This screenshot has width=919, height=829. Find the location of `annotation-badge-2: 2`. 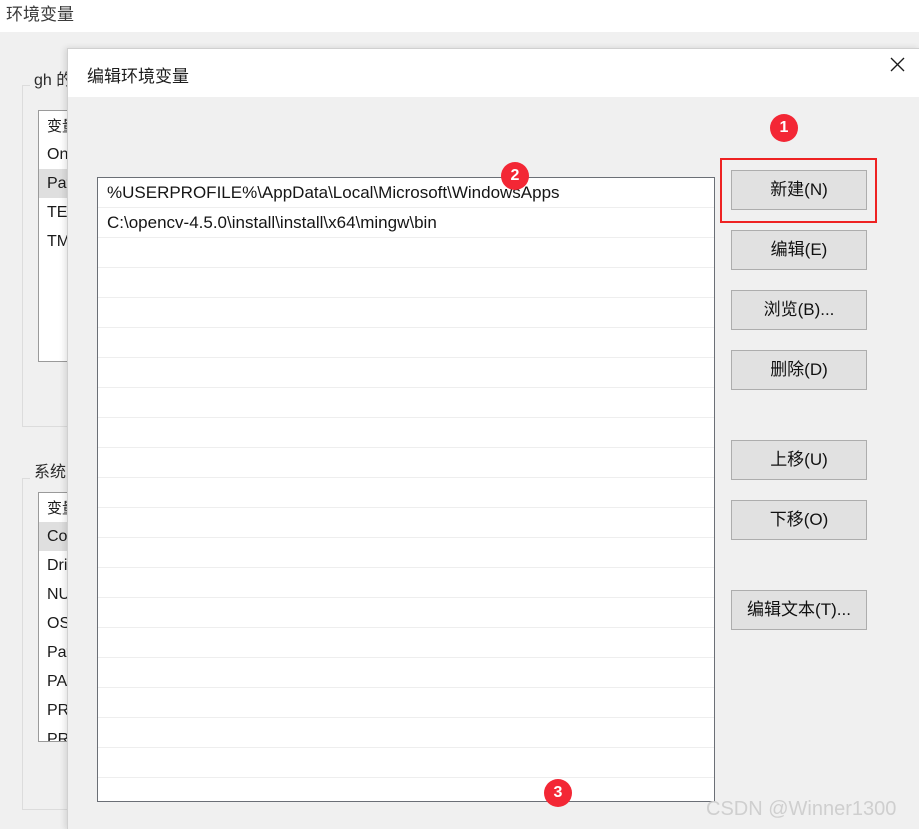

annotation-badge-2: 2 is located at coordinates (515, 176).